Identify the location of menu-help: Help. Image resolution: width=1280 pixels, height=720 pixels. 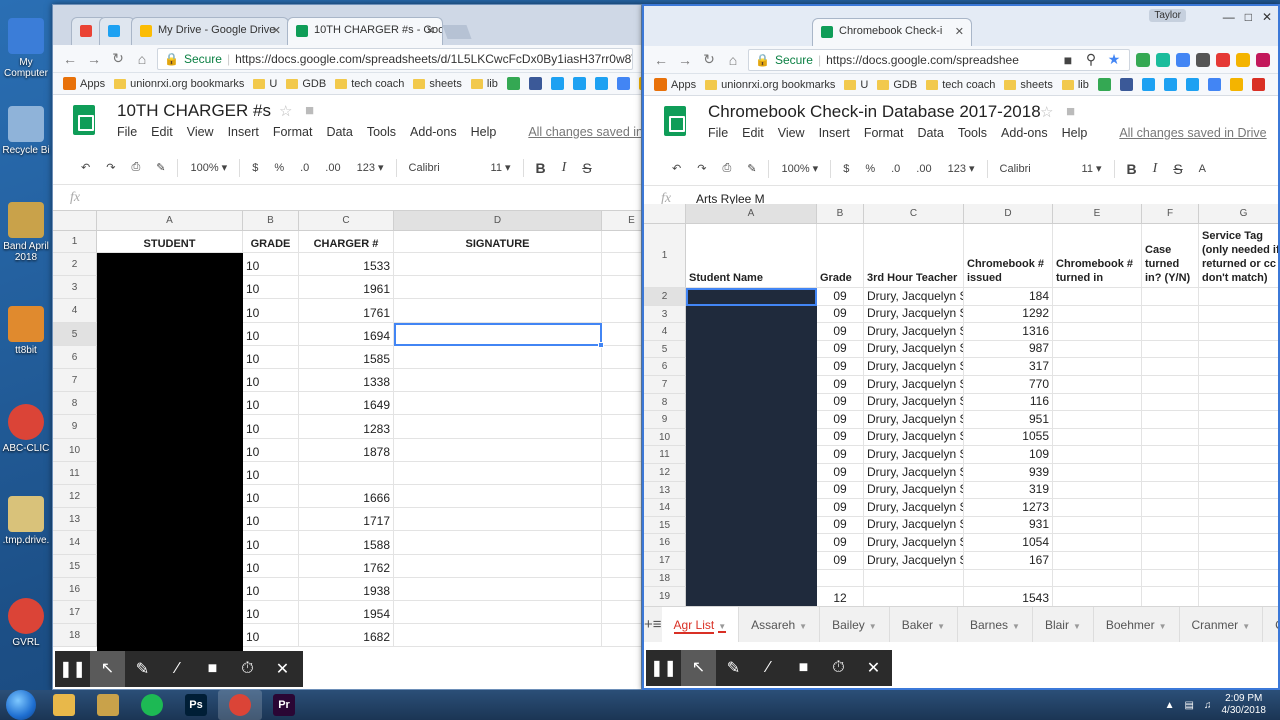
(484, 132).